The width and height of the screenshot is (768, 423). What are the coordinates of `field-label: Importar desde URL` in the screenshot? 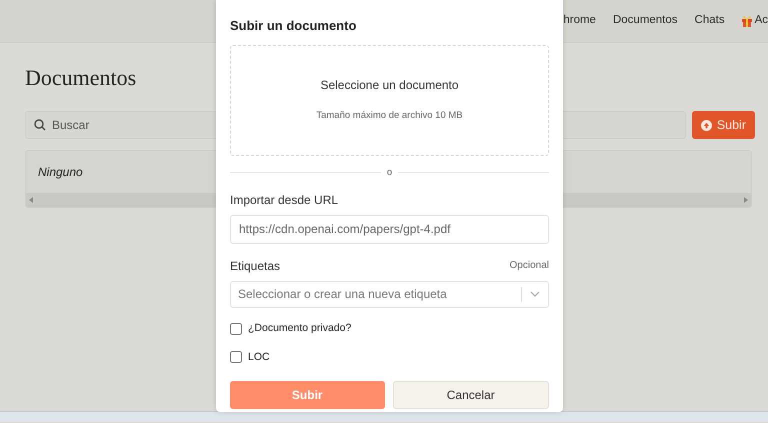 It's located at (285, 200).